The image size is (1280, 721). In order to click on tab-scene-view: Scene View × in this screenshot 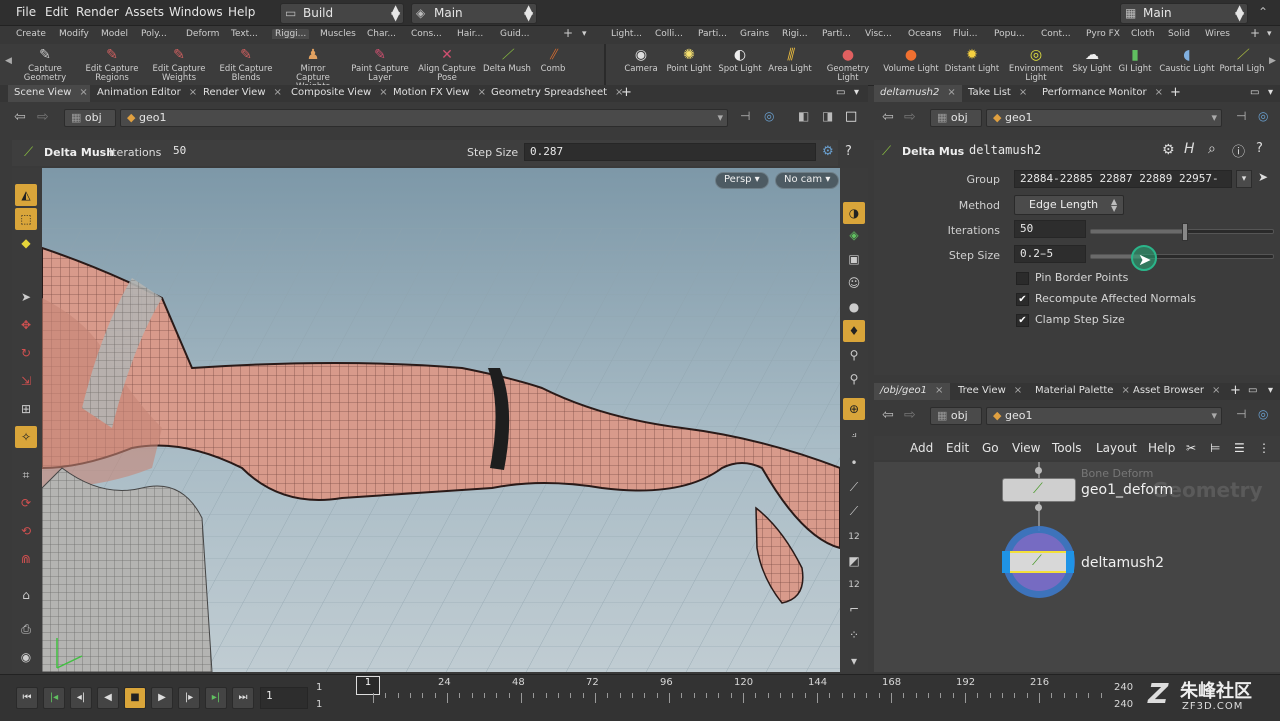, I will do `click(49, 93)`.